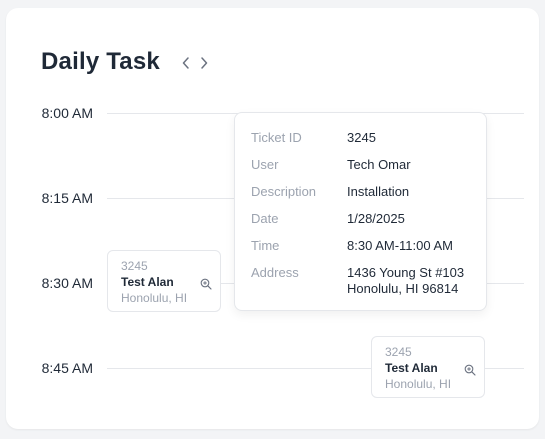 This screenshot has width=545, height=439. What do you see at coordinates (376, 218) in the screenshot?
I see `date-value: 1/28/2025` at bounding box center [376, 218].